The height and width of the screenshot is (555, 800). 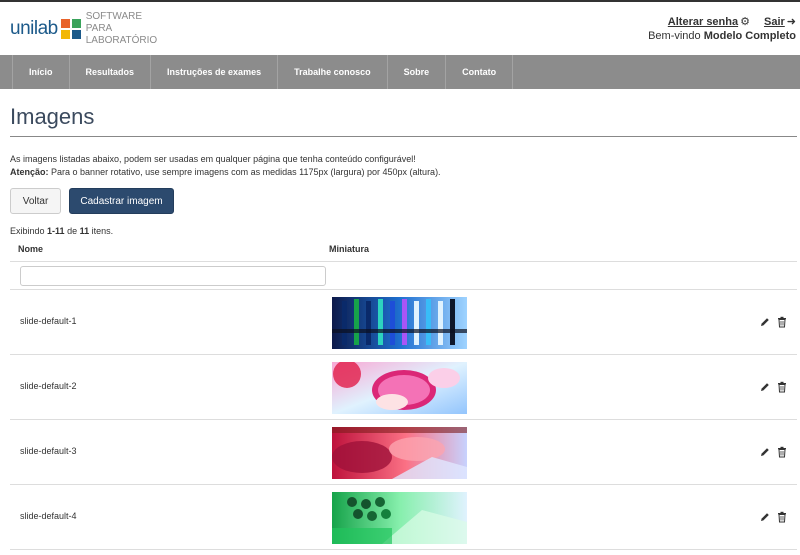 What do you see at coordinates (403, 136) in the screenshot?
I see `title-divider` at bounding box center [403, 136].